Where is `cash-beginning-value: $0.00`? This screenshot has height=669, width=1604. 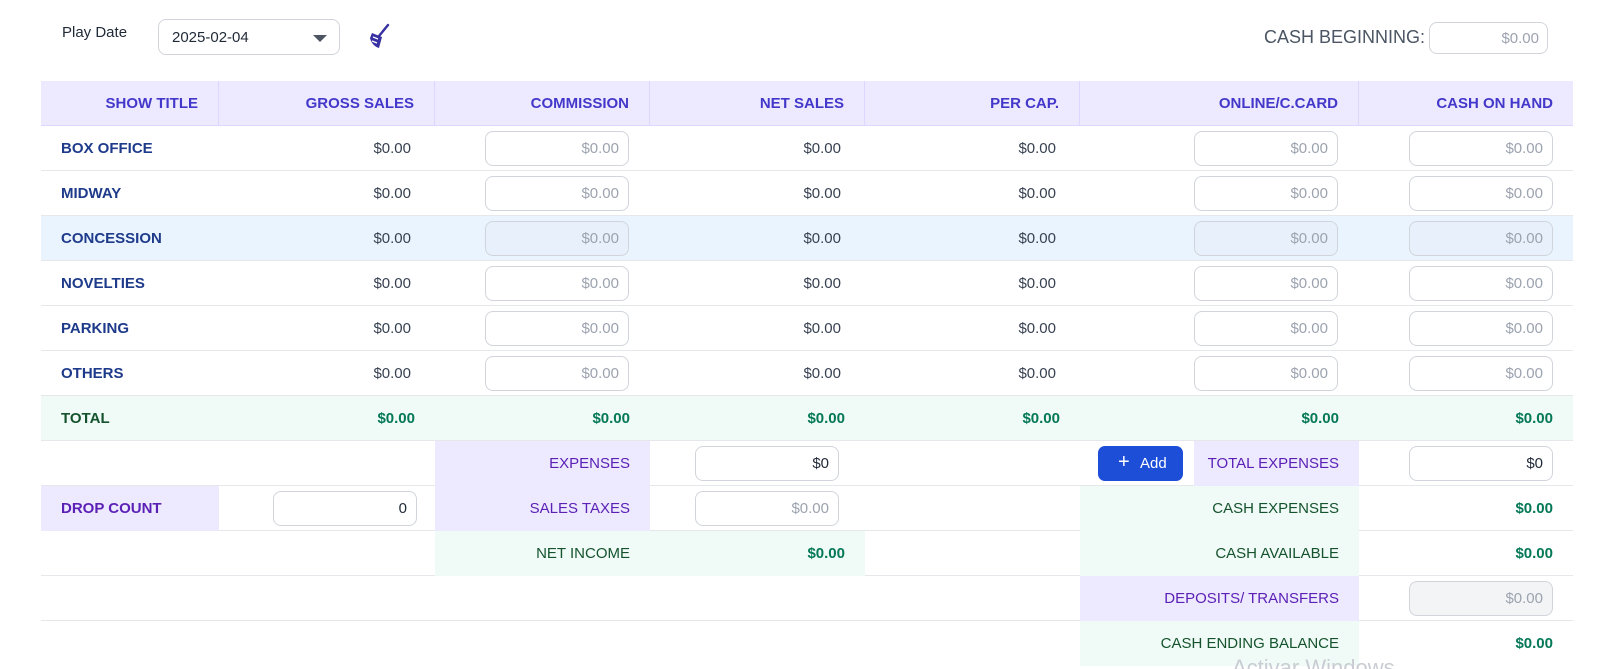
cash-beginning-value: $0.00 is located at coordinates (1520, 38).